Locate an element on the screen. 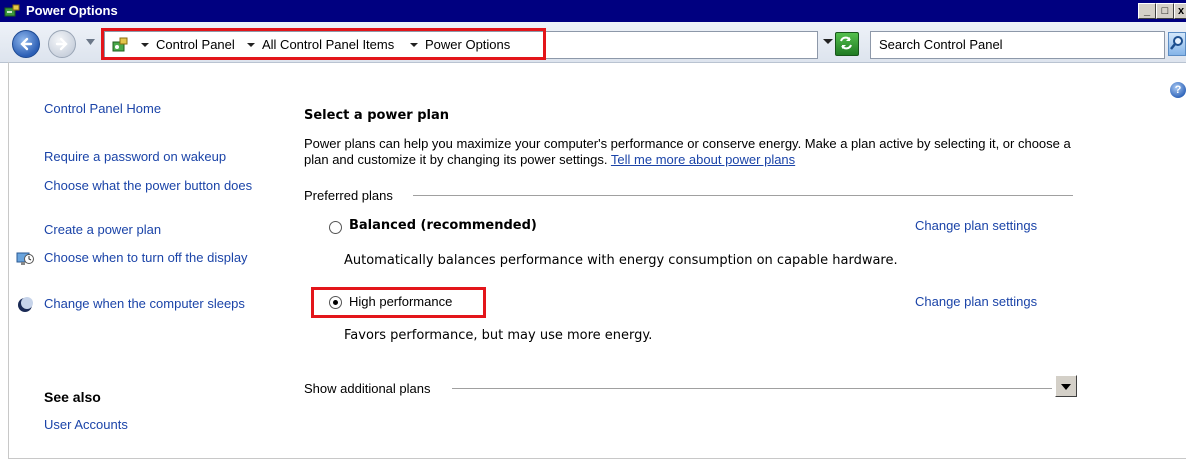 The height and width of the screenshot is (460, 1186). preferred-plans-divider is located at coordinates (743, 195).